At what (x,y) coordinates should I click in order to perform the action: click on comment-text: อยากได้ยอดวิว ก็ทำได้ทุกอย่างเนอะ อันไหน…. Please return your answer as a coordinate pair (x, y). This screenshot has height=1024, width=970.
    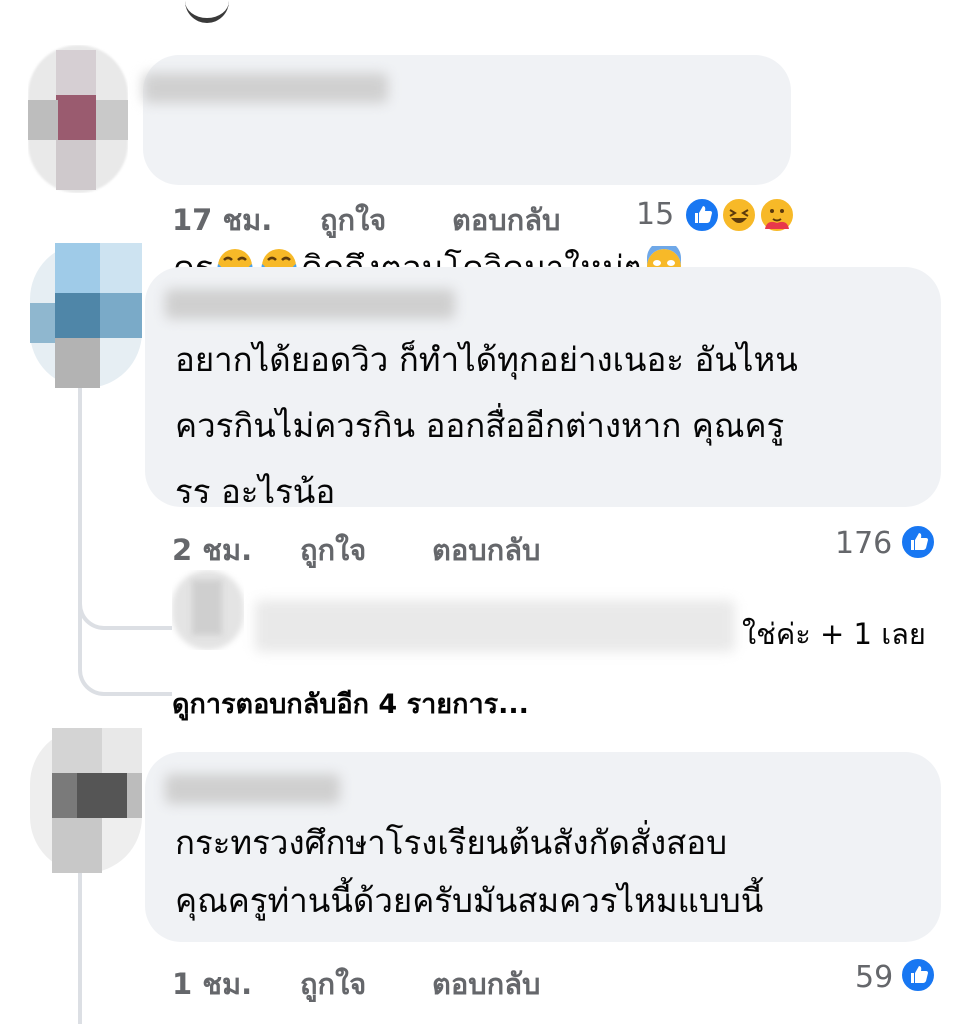
    Looking at the image, I should click on (486, 425).